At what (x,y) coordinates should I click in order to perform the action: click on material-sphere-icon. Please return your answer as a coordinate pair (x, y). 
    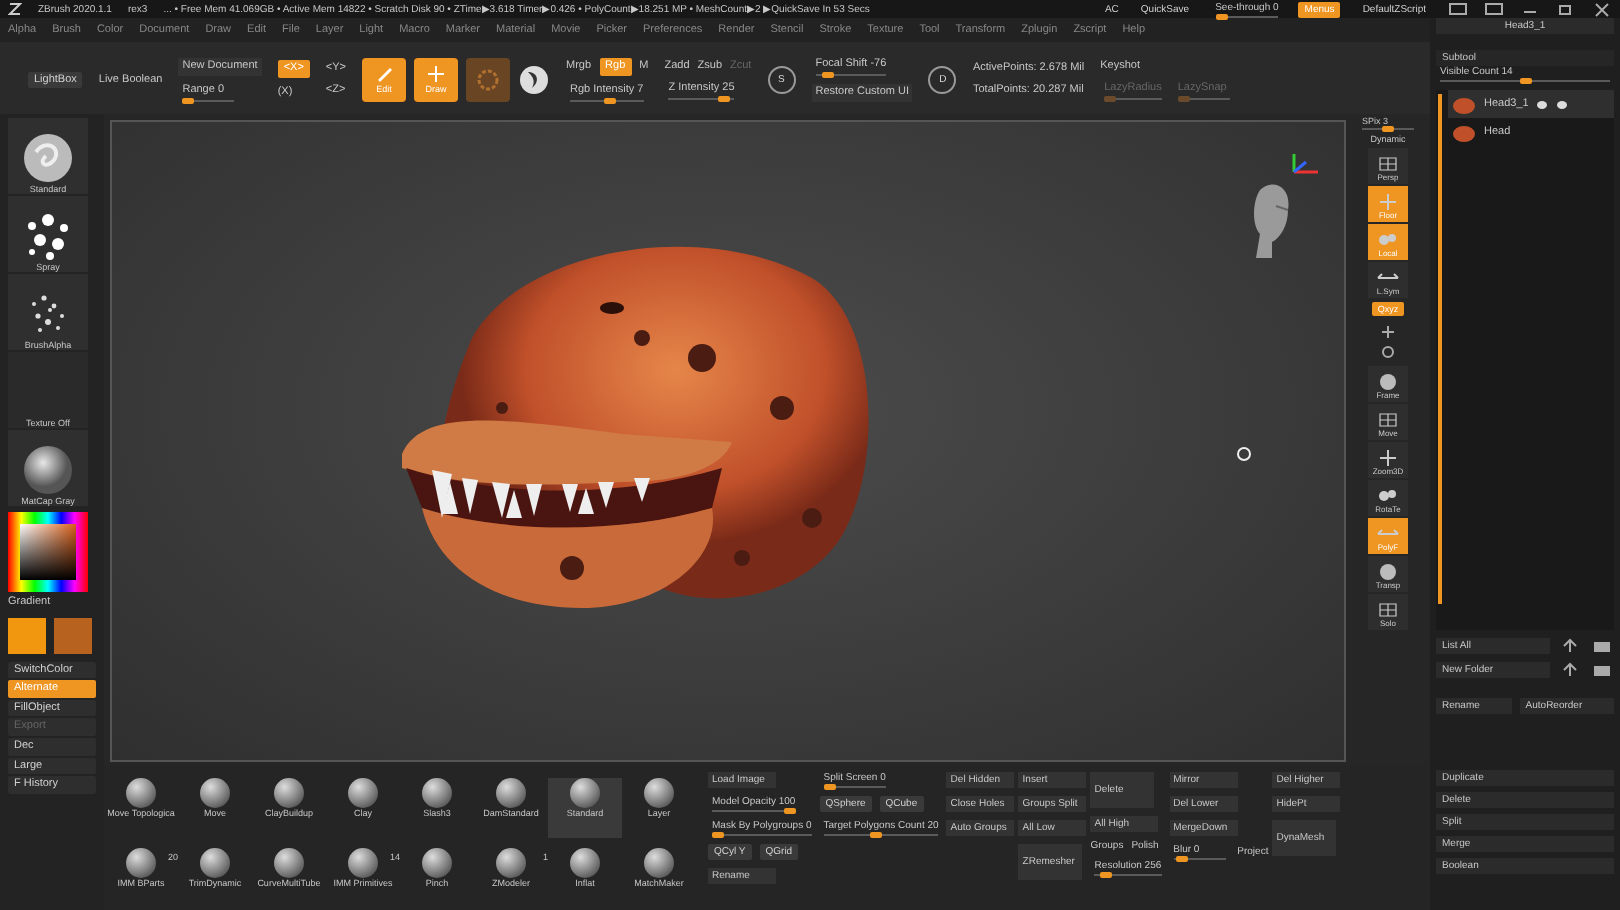
    Looking at the image, I should click on (534, 80).